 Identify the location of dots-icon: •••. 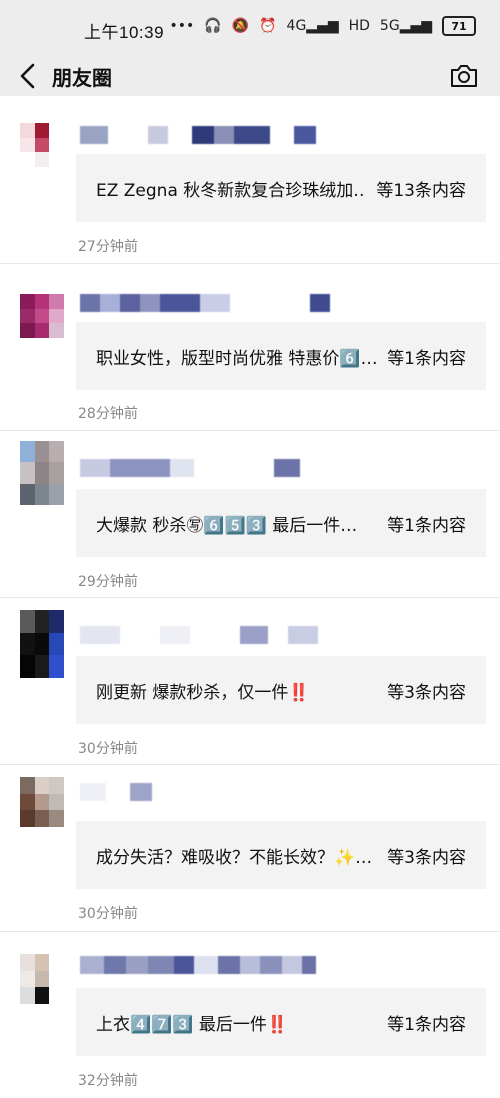
(182, 26).